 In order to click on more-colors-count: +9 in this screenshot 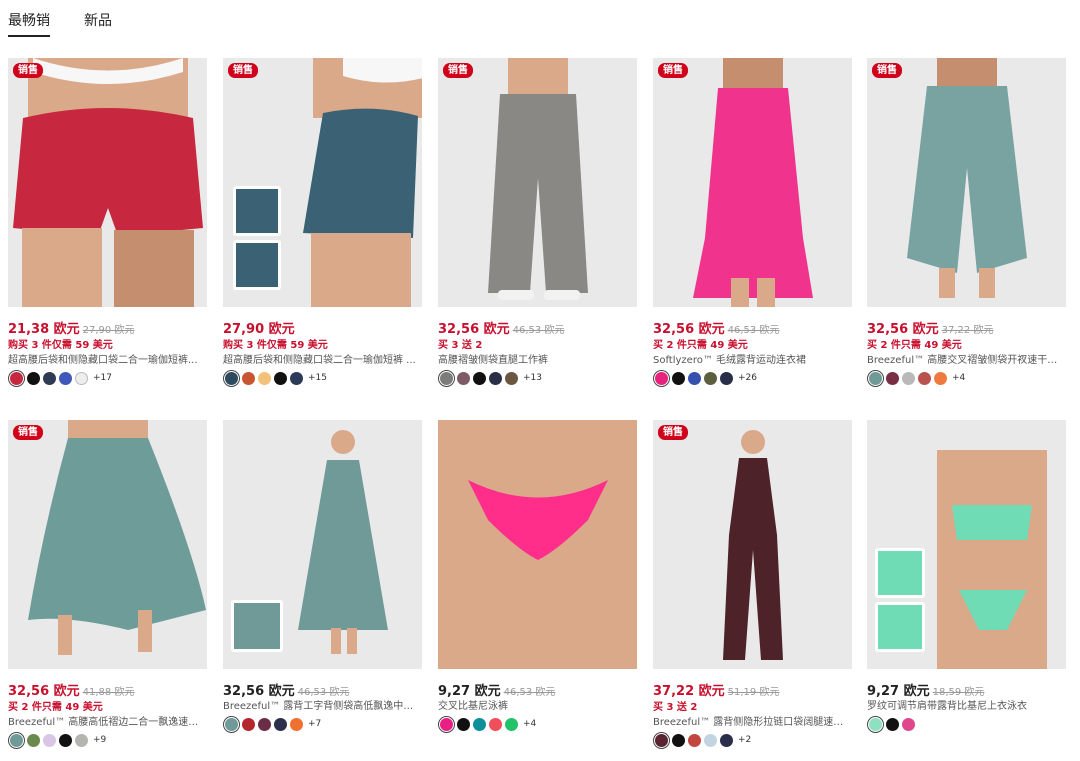, I will do `click(99, 740)`.